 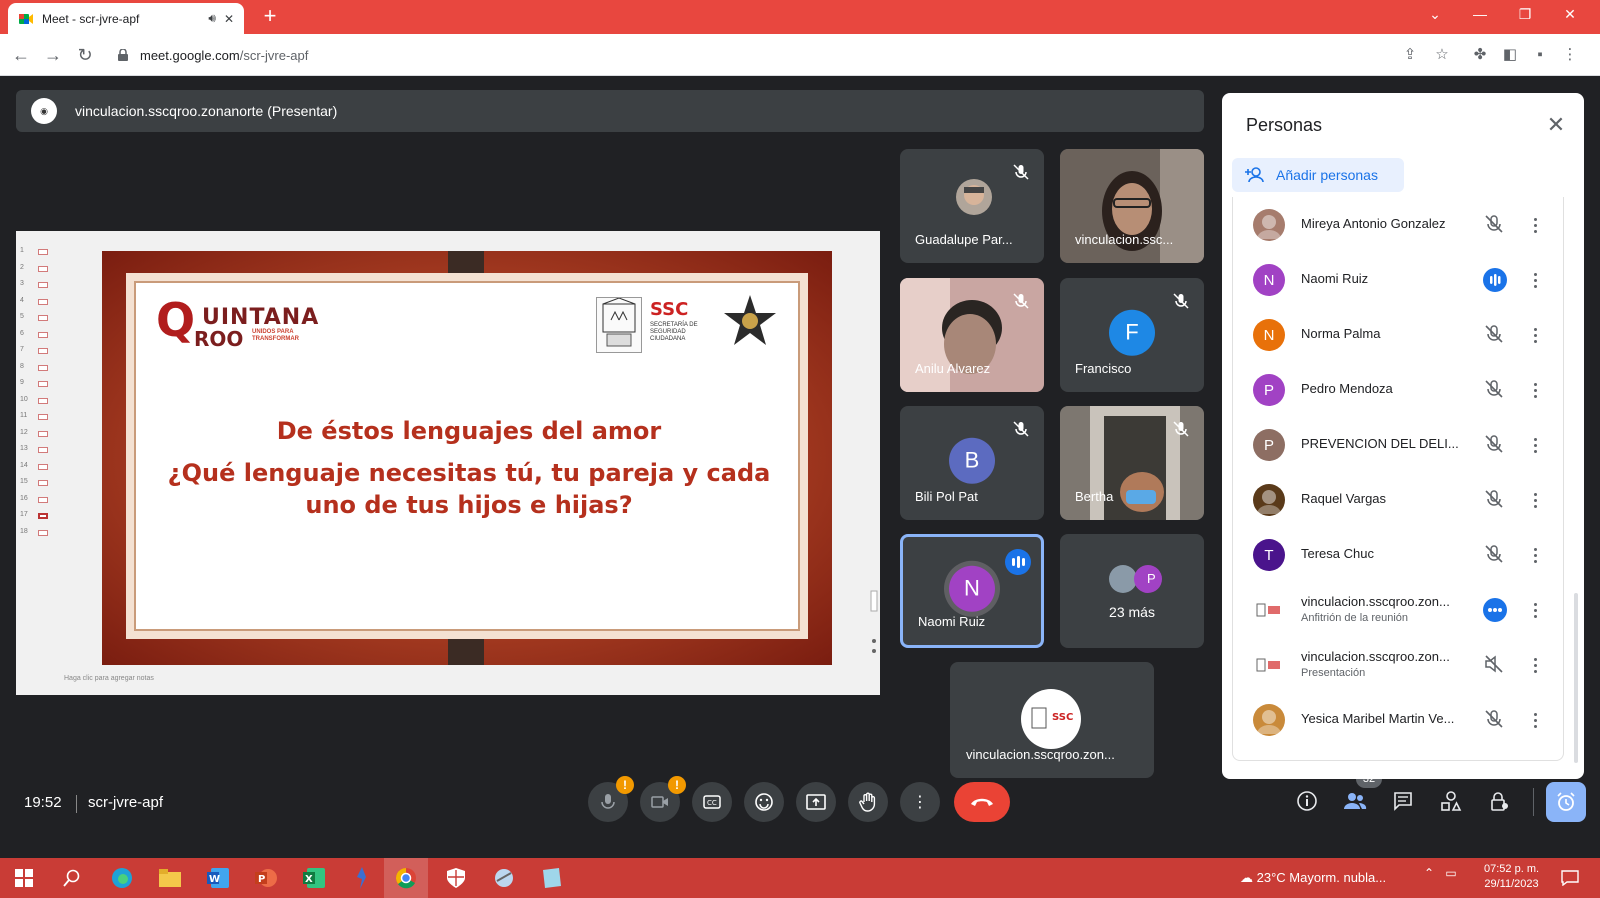 What do you see at coordinates (35, 401) in the screenshot?
I see `slide-thumbnail: 10` at bounding box center [35, 401].